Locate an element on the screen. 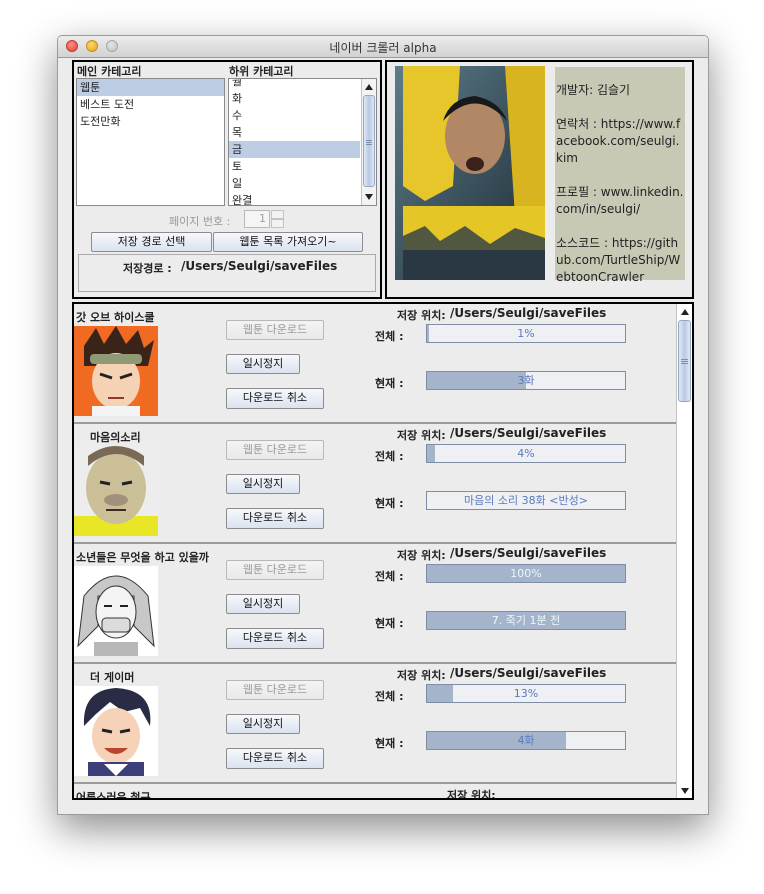 The width and height of the screenshot is (764, 894). list-item: 금 is located at coordinates (294, 149).